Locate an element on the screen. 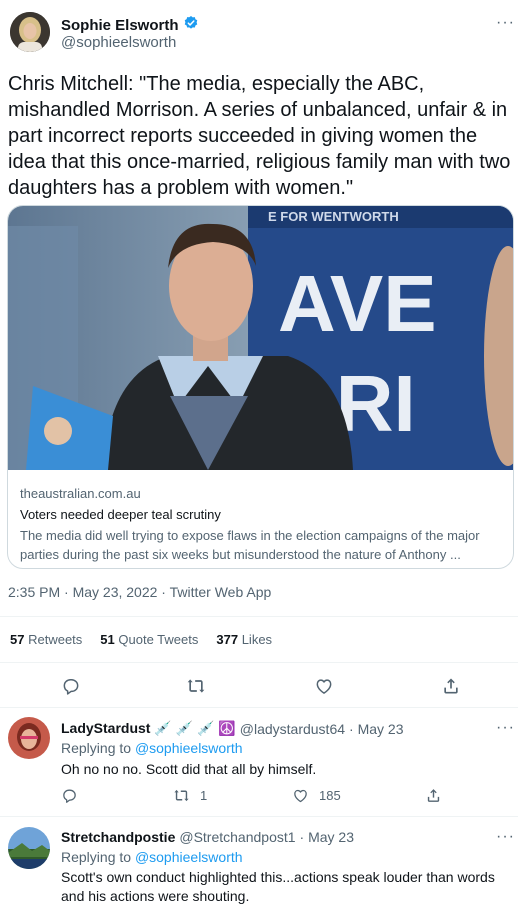  tweet-stats: 57 Retweets 51 Quote Tweets 377 Likes is located at coordinates (141, 639).